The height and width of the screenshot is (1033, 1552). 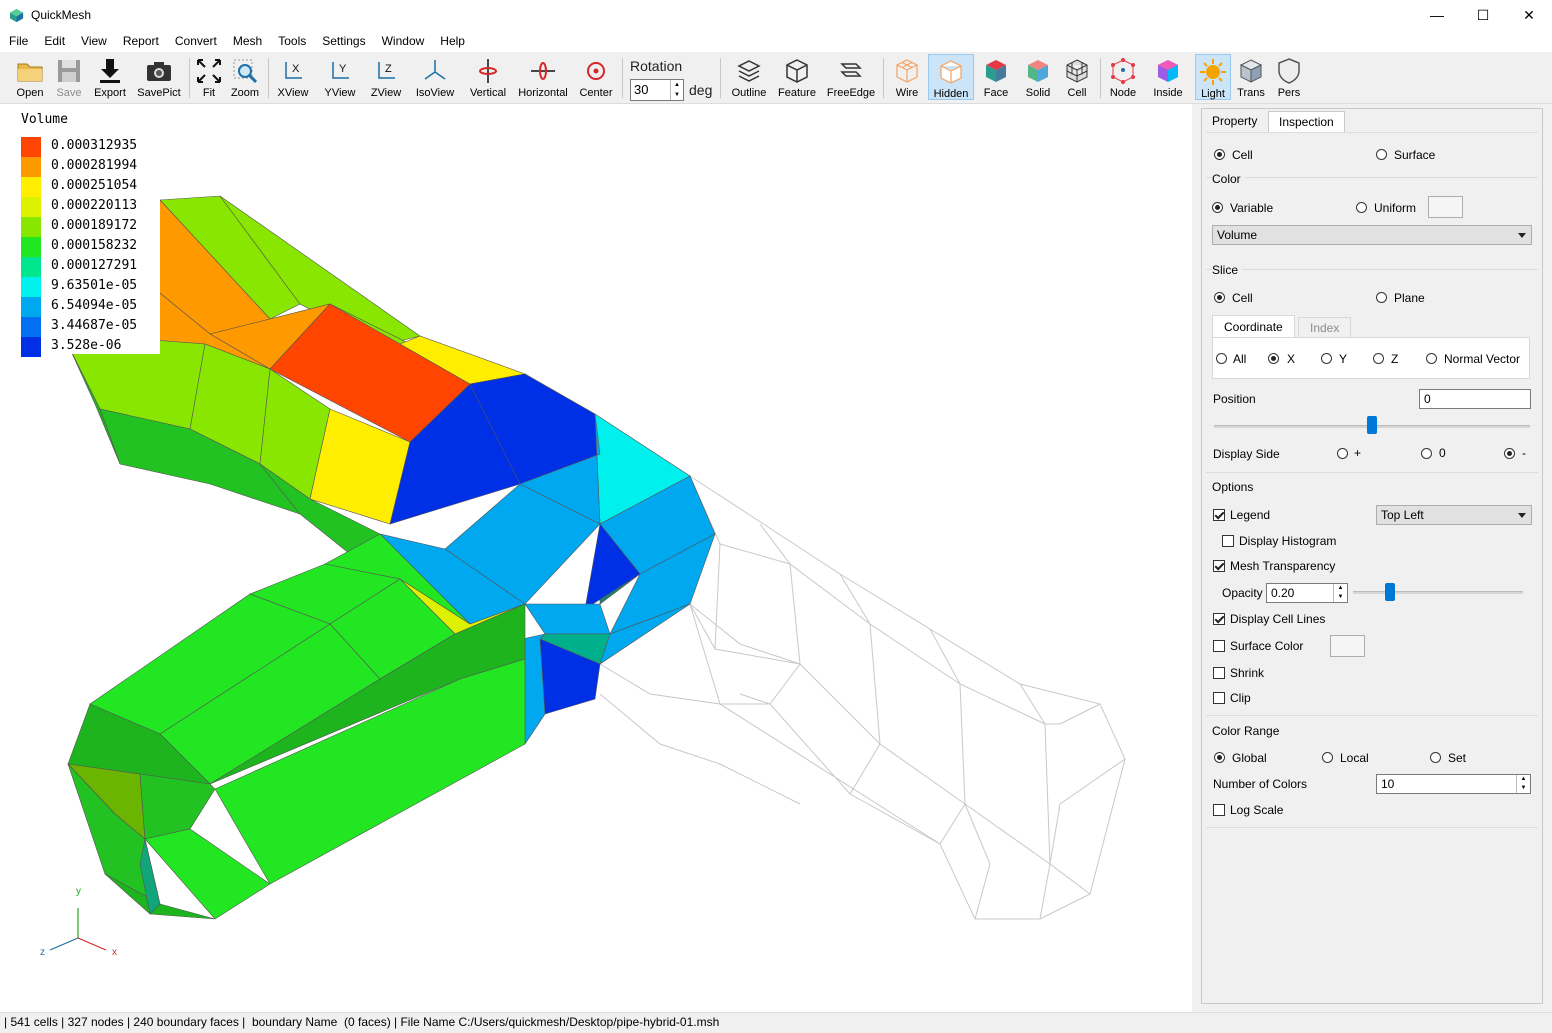 I want to click on minimize-button: —, so click(x=1437, y=15).